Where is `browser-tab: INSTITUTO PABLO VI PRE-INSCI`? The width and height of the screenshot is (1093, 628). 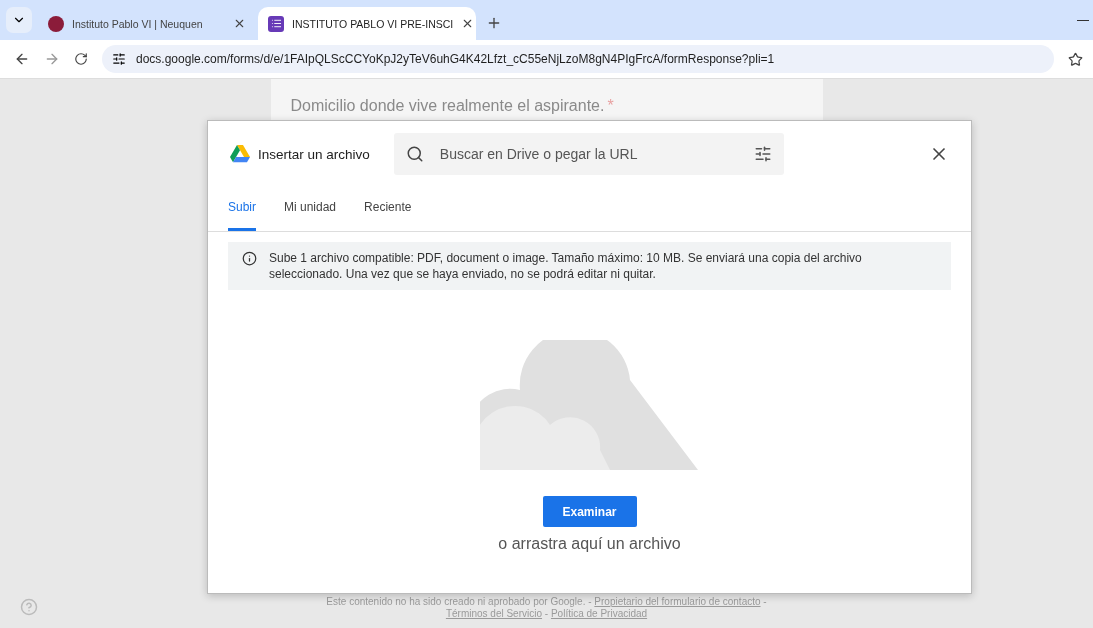 browser-tab: INSTITUTO PABLO VI PRE-INSCI is located at coordinates (367, 23).